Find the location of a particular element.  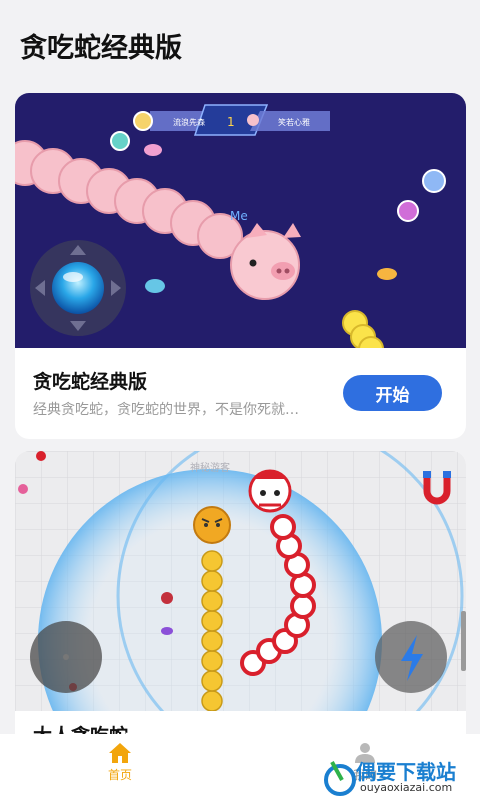

nav-item-label: 首页 is located at coordinates (119, 775).